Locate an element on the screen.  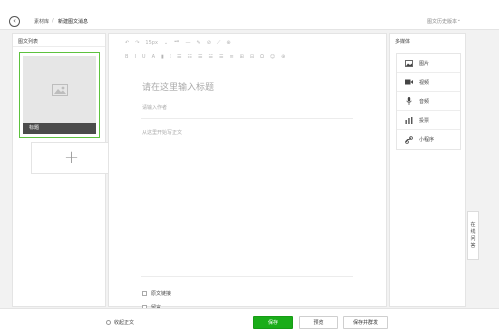
poll-icon is located at coordinates (409, 120).